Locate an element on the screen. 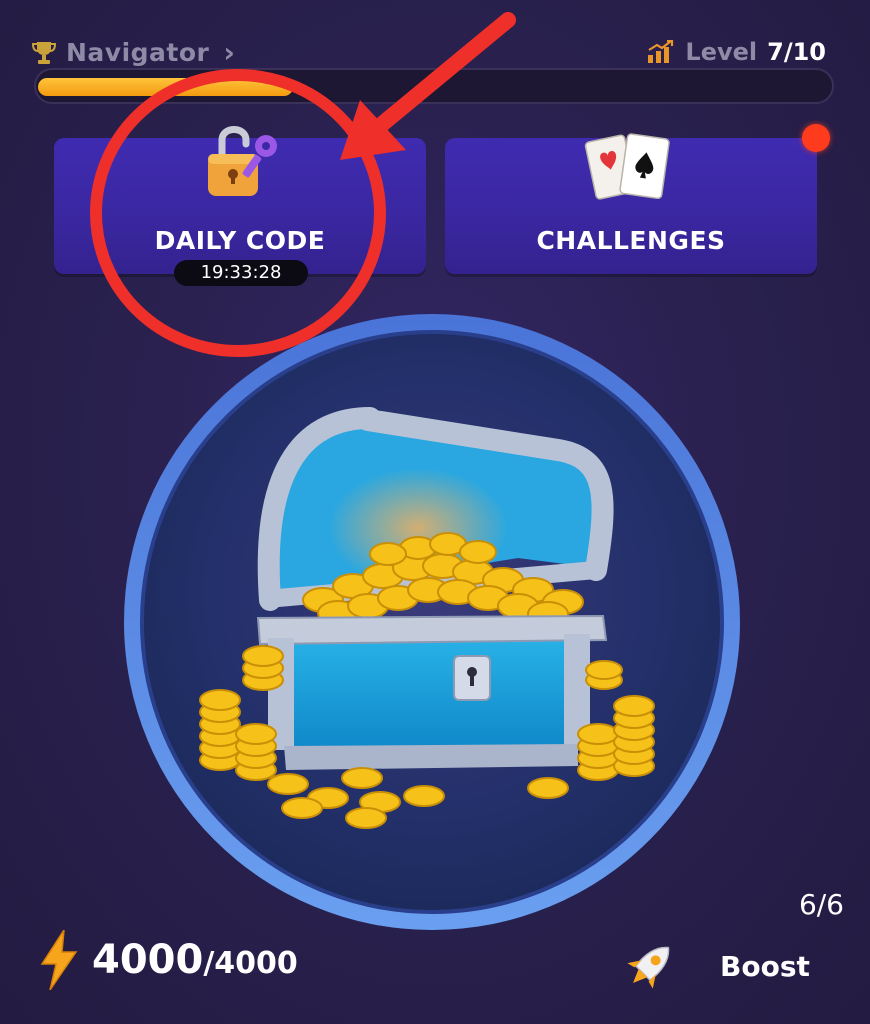  trophy-icon is located at coordinates (44, 52).